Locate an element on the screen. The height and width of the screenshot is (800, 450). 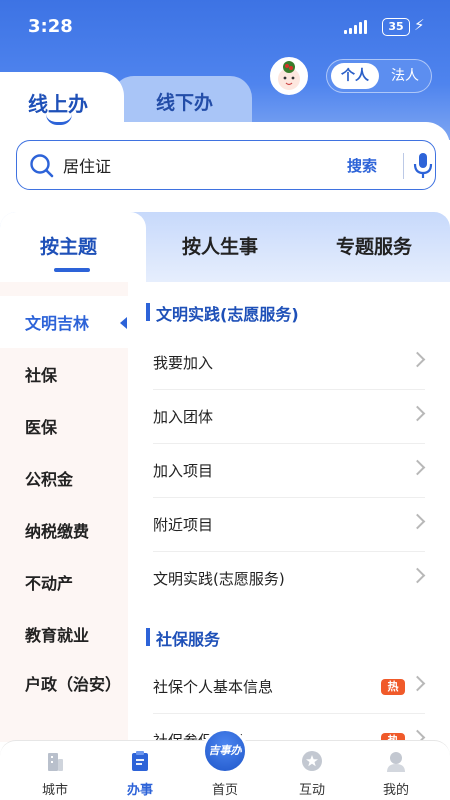
sidebar-item-tax: 纳税缴费 is located at coordinates (64, 530).